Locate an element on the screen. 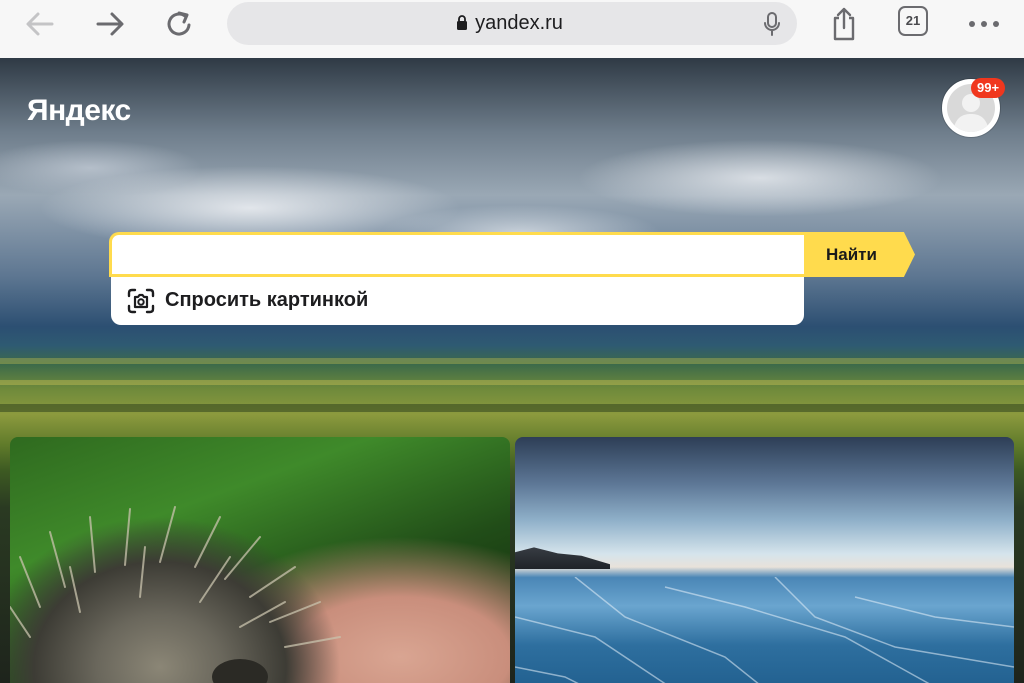  back-button is located at coordinates (40, 24).